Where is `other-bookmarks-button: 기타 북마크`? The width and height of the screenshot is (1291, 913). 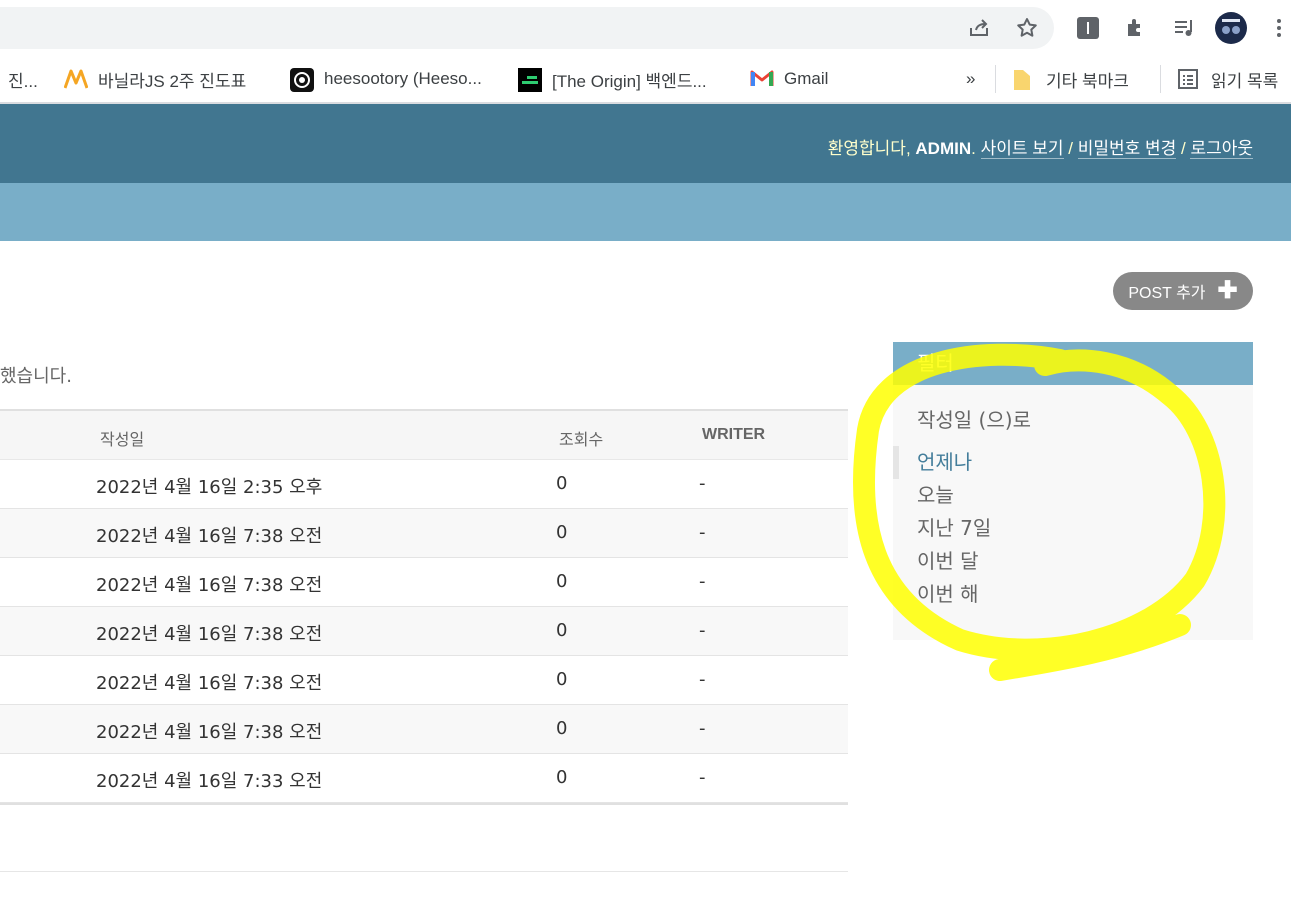
other-bookmarks-button: 기타 북마크 is located at coordinates (1070, 79).